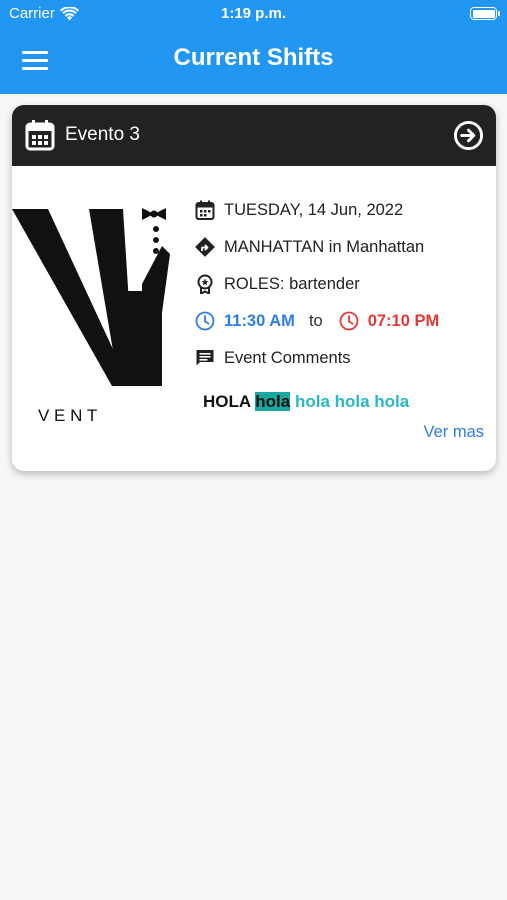 Image resolution: width=507 pixels, height=900 pixels. I want to click on comment-part: hola hola hola, so click(352, 401).